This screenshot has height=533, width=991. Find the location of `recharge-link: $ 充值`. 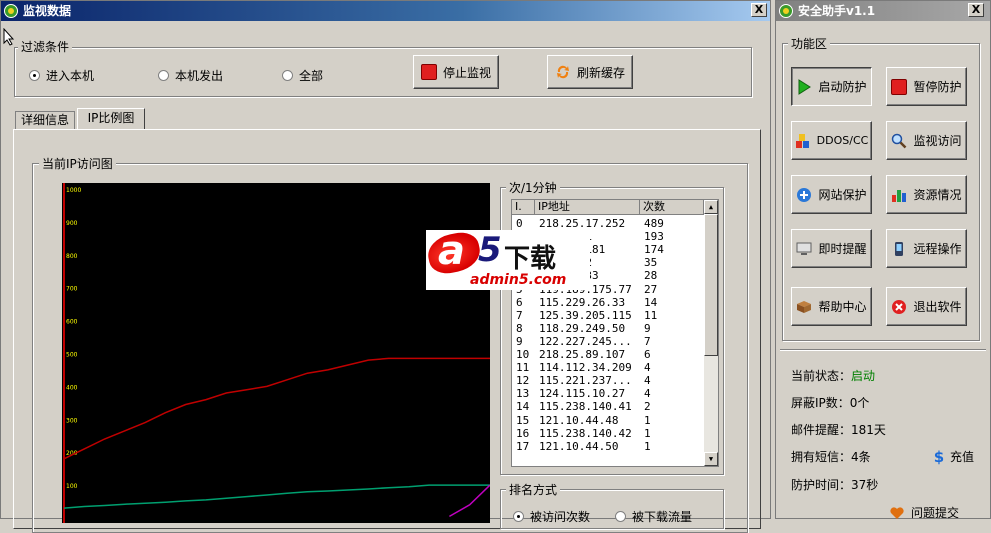

recharge-link: $ 充值 is located at coordinates (953, 456).